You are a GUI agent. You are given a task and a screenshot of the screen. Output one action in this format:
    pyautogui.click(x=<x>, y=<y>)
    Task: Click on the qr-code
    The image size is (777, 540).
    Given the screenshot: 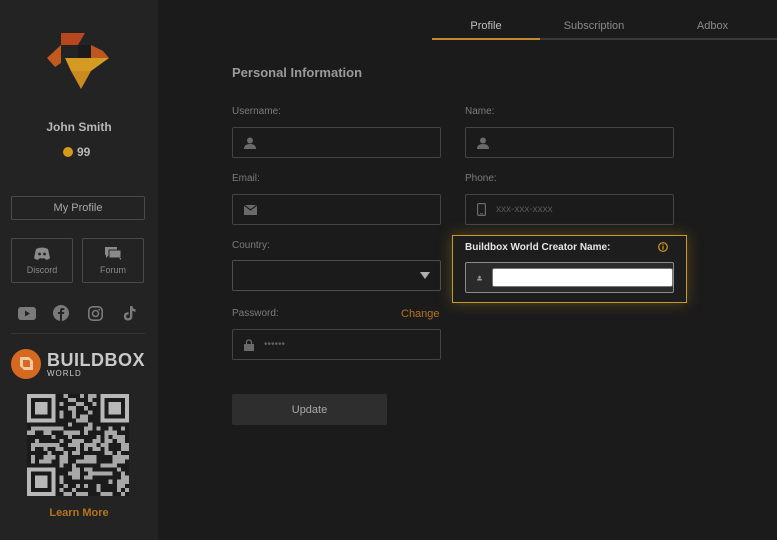 What is the action you would take?
    pyautogui.click(x=78, y=445)
    